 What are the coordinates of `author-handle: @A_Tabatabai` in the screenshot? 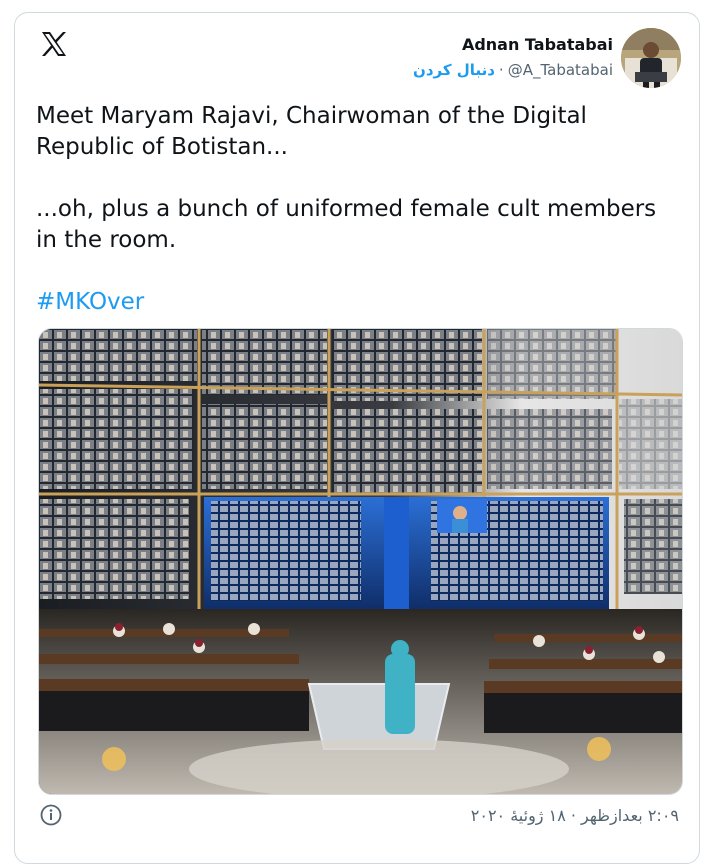 It's located at (560, 70).